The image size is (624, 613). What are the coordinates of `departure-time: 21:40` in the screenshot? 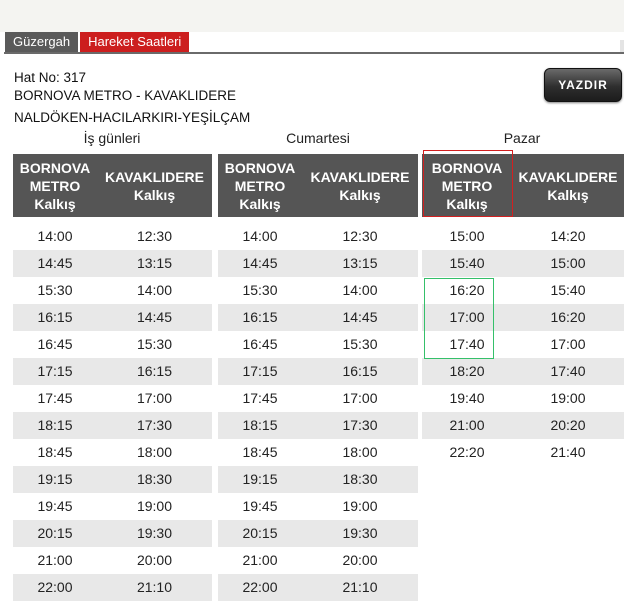 It's located at (568, 452).